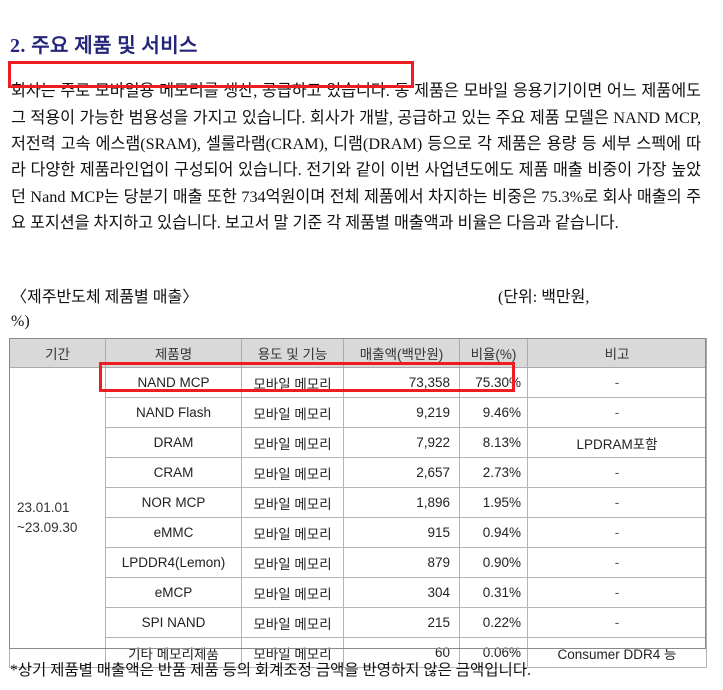 The width and height of the screenshot is (723, 690). Describe the element at coordinates (200, 91) in the screenshot. I see `highlighted-sentence: 회사는 주로 모바일용 메모리를 생산, 공급하고 있습니다.` at that location.